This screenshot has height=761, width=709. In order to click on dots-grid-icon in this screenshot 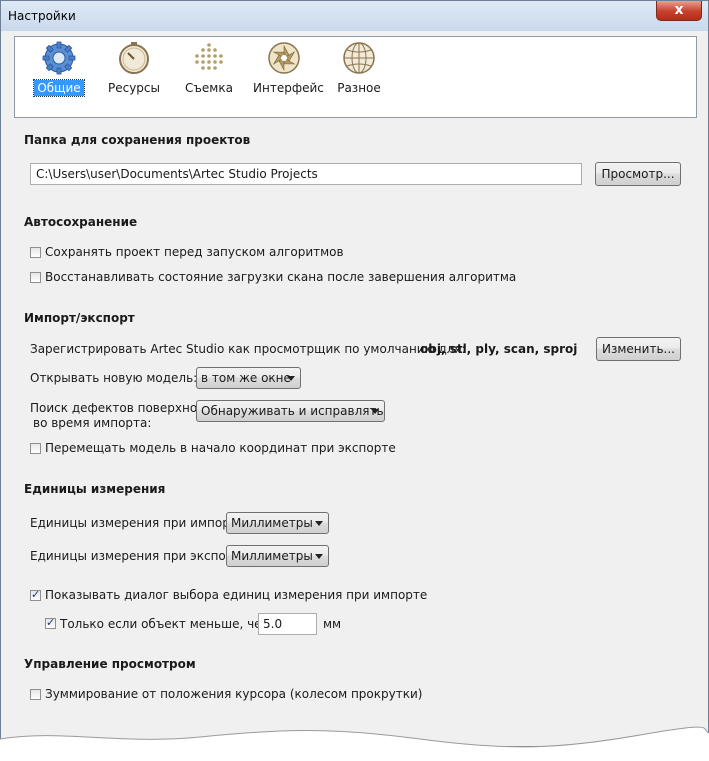, I will do `click(209, 56)`.